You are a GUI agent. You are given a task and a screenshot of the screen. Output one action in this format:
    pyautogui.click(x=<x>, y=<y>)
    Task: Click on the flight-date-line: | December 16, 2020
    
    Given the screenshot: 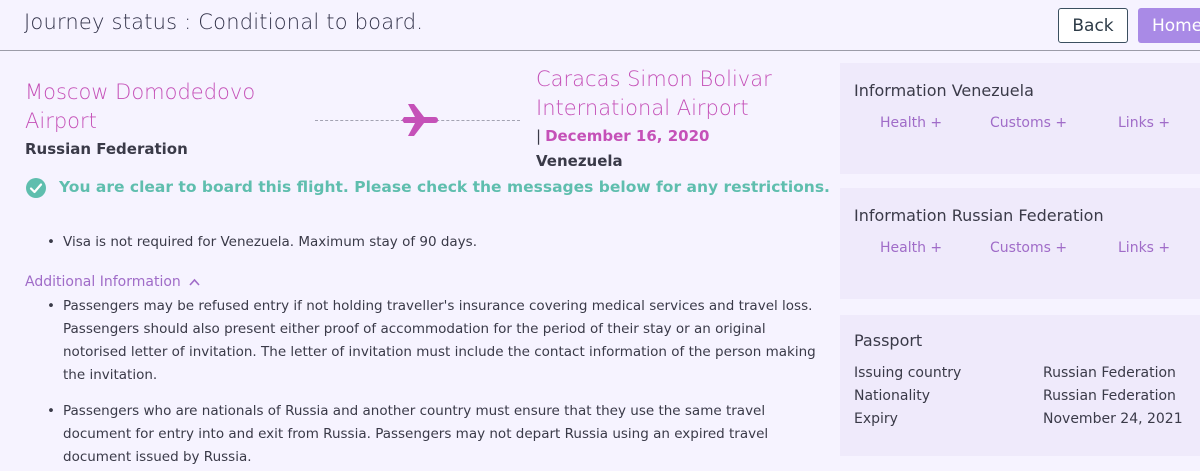 What is the action you would take?
    pyautogui.click(x=622, y=136)
    